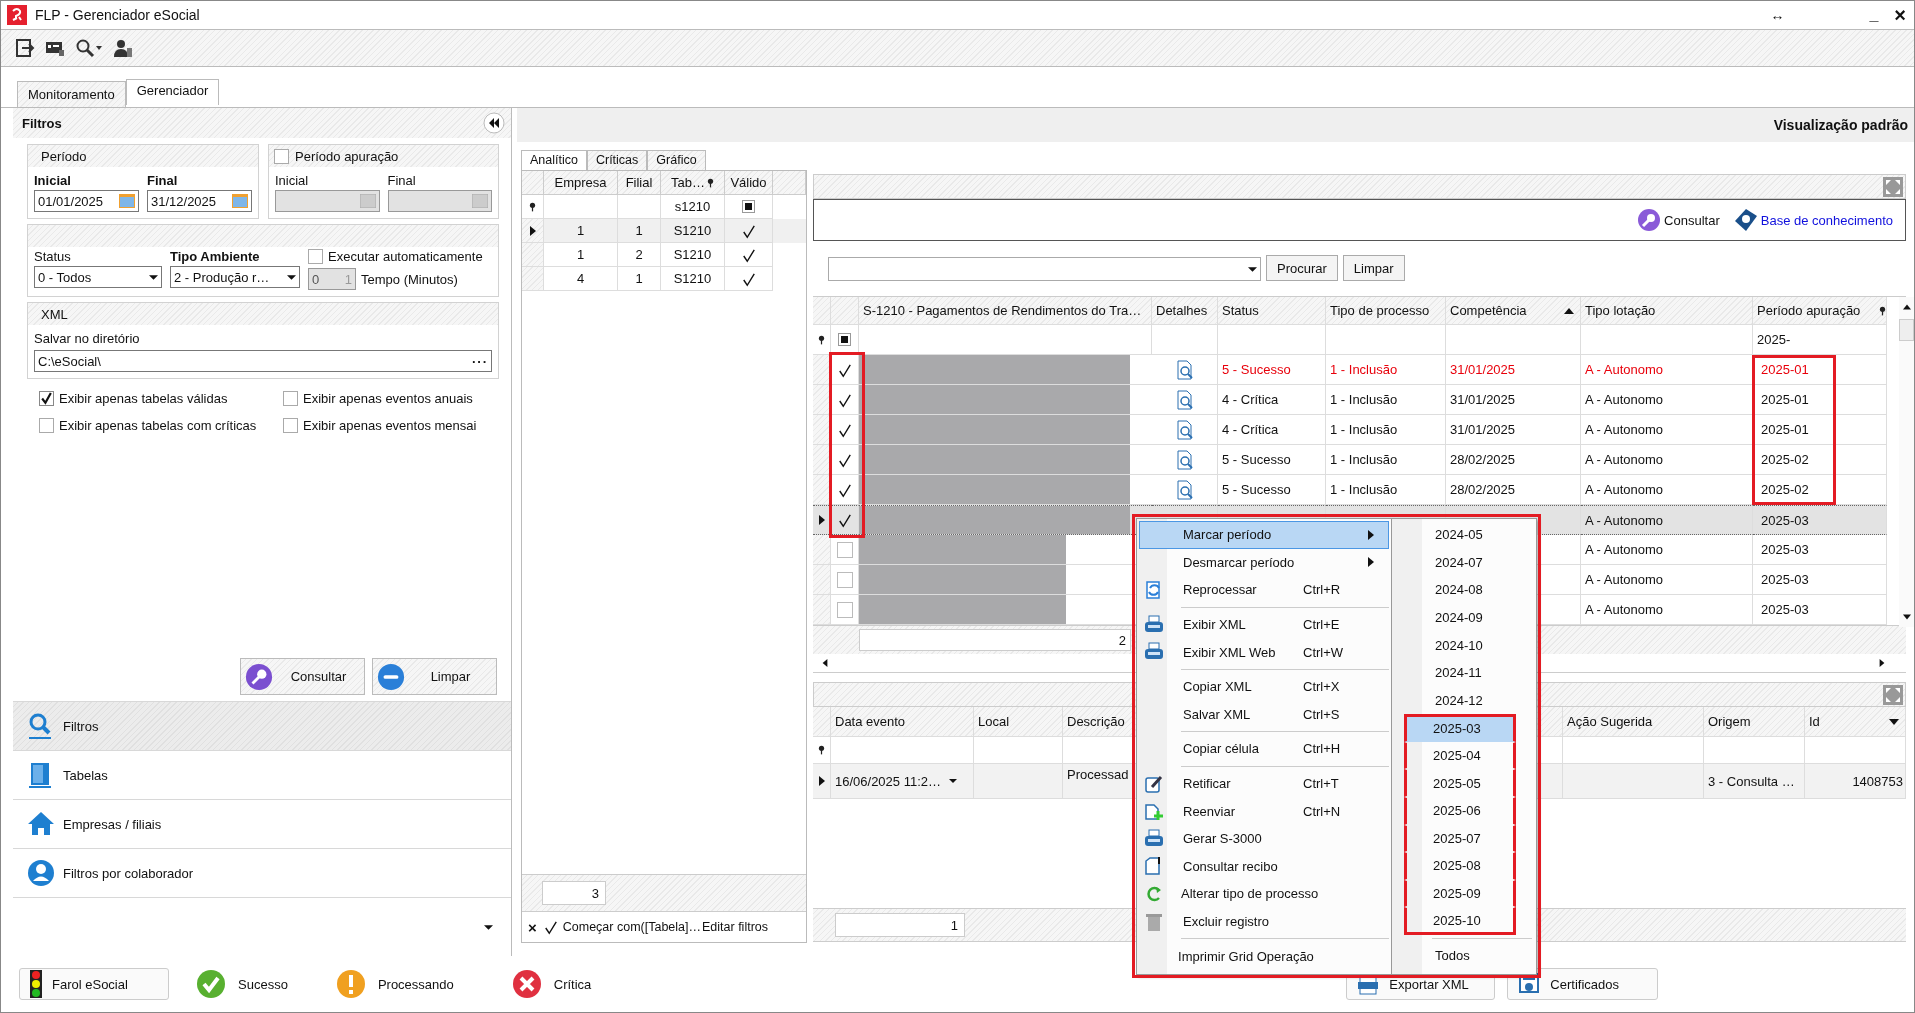 Image resolution: width=1915 pixels, height=1013 pixels. I want to click on expand-icon, so click(1893, 694).